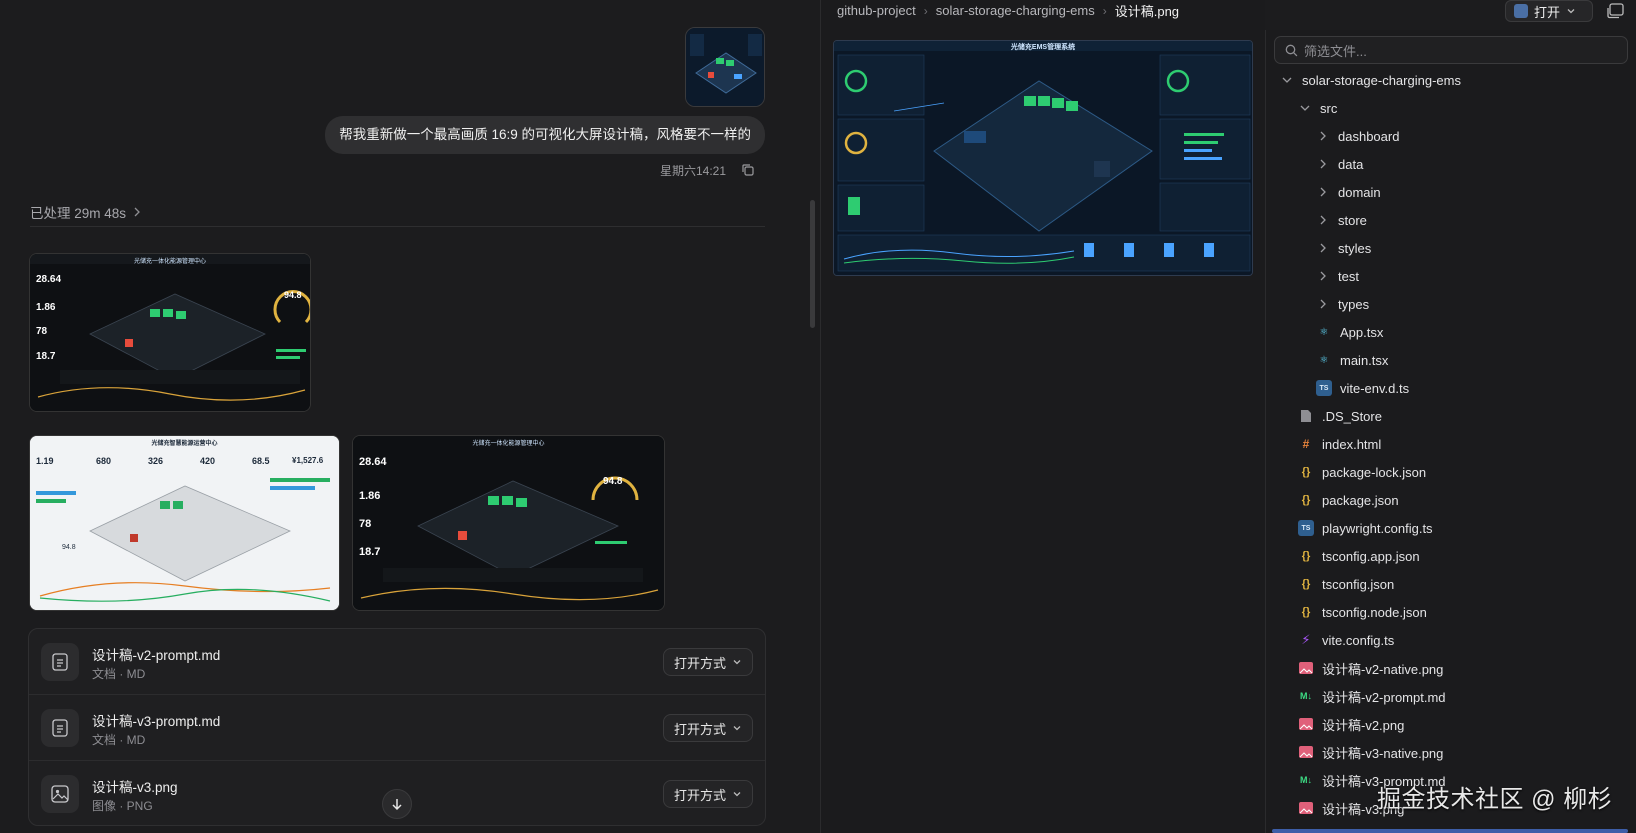  Describe the element at coordinates (1371, 556) in the screenshot. I see `tree-item-label: tsconfig.app.json` at that location.